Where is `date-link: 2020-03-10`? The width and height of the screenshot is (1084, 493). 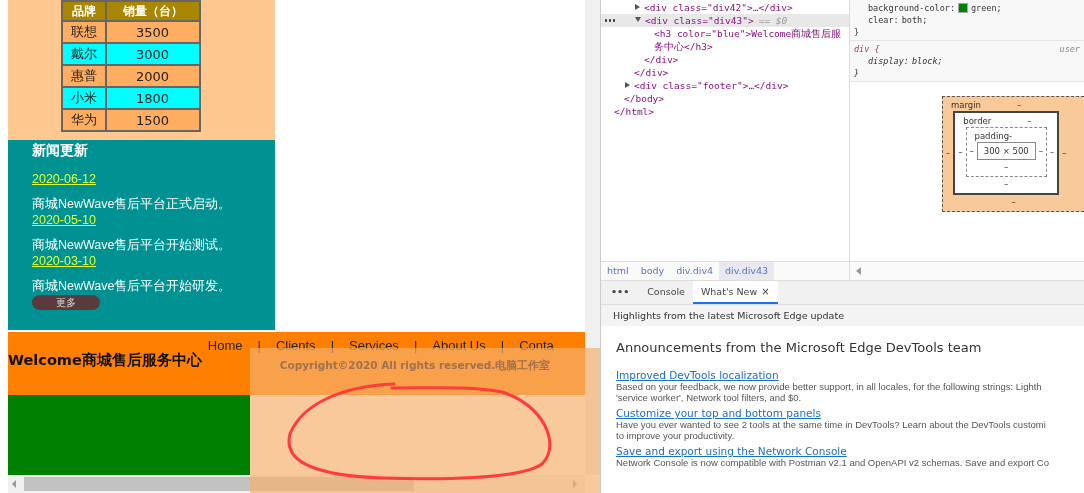 date-link: 2020-03-10 is located at coordinates (64, 261).